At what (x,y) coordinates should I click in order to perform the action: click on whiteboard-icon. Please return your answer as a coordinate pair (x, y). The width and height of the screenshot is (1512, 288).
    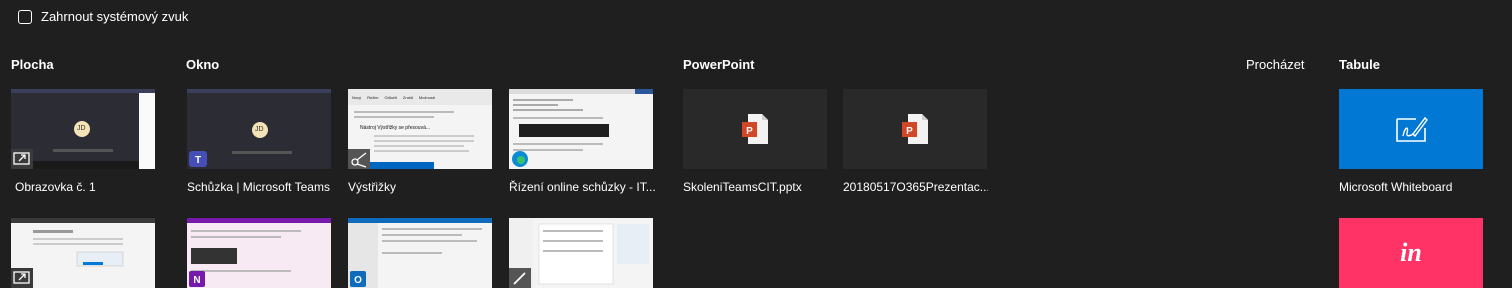
    Looking at the image, I should click on (1412, 129).